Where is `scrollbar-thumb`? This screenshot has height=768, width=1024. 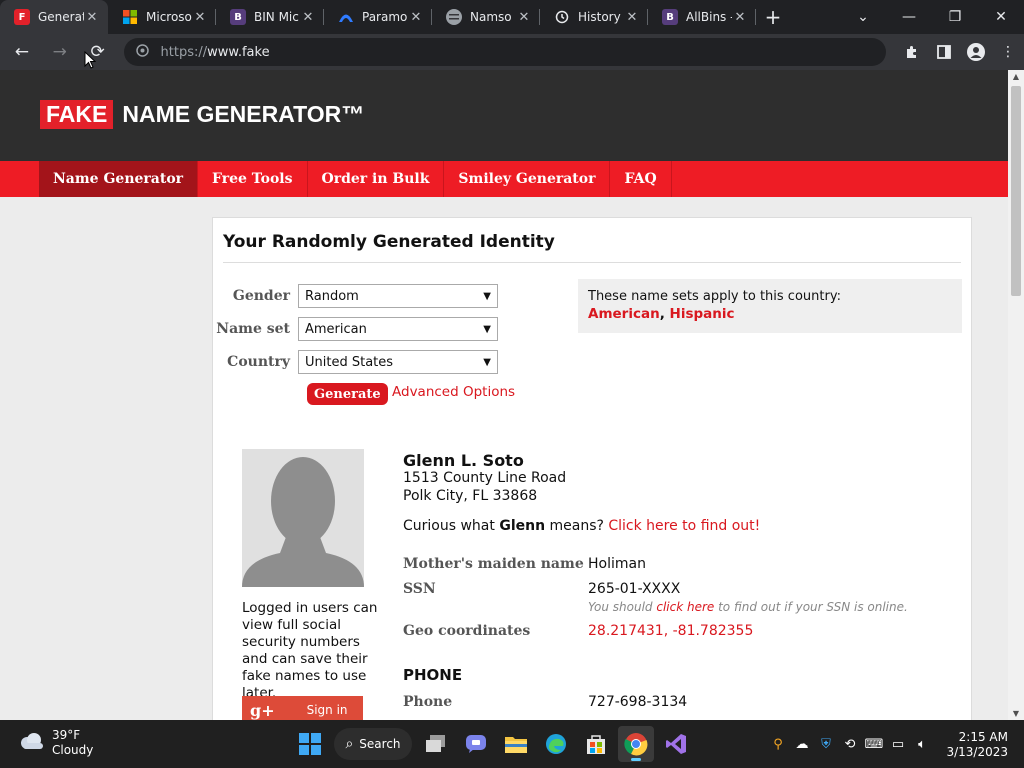 scrollbar-thumb is located at coordinates (1016, 191).